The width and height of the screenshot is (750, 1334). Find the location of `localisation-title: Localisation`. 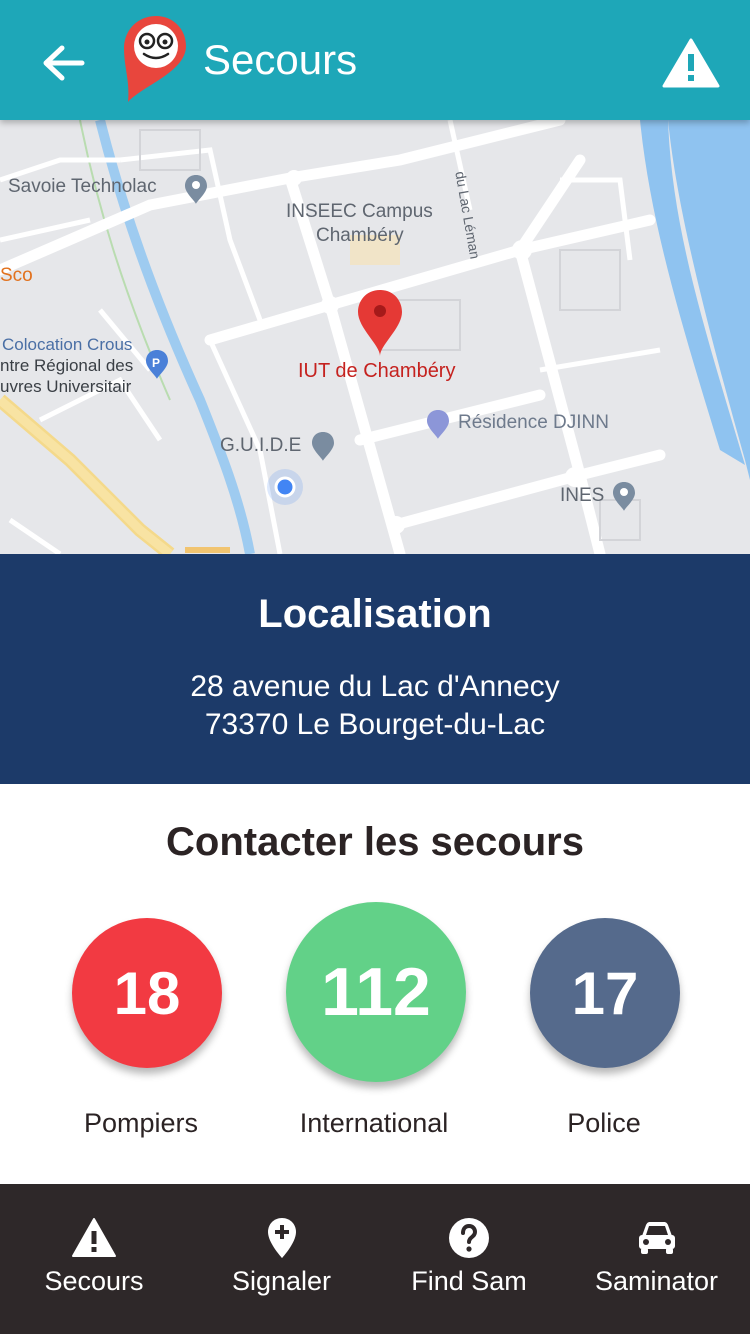

localisation-title: Localisation is located at coordinates (375, 614).